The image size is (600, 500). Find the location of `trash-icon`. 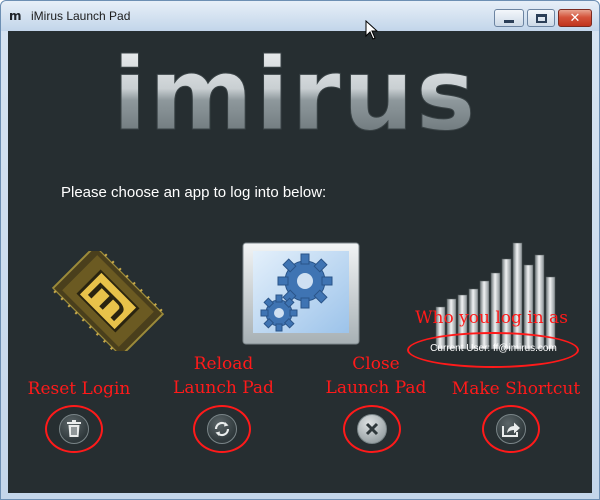

trash-icon is located at coordinates (74, 428).